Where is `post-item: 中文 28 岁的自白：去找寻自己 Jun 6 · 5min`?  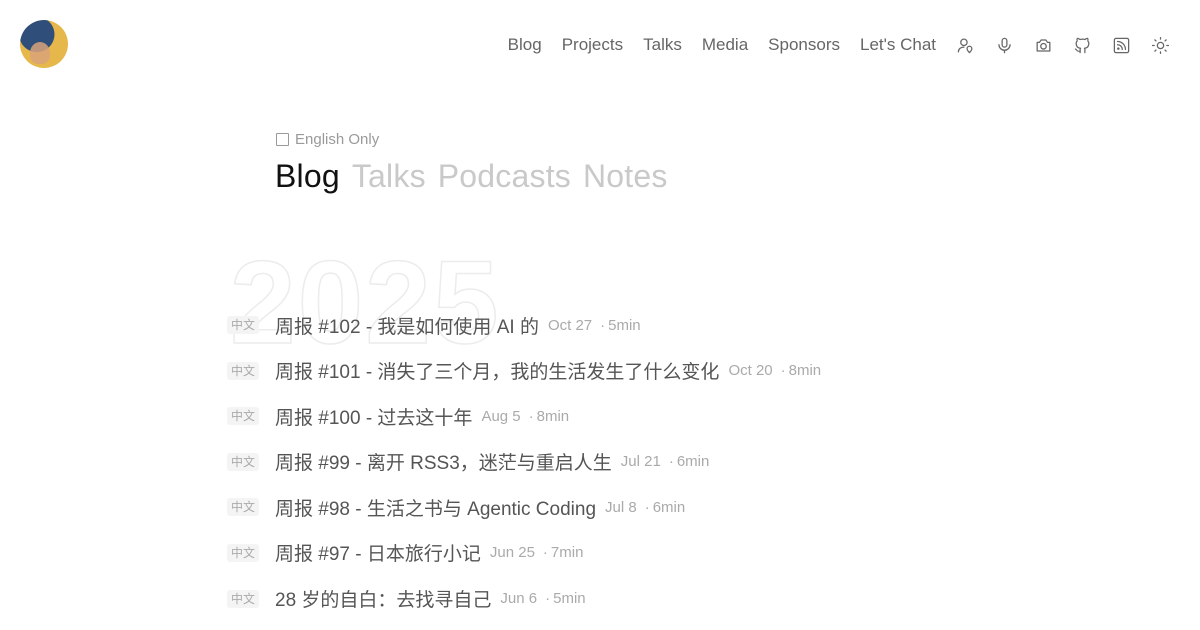 post-item: 中文 28 岁的自白：去找寻自己 Jun 6 · 5min is located at coordinates (713, 599).